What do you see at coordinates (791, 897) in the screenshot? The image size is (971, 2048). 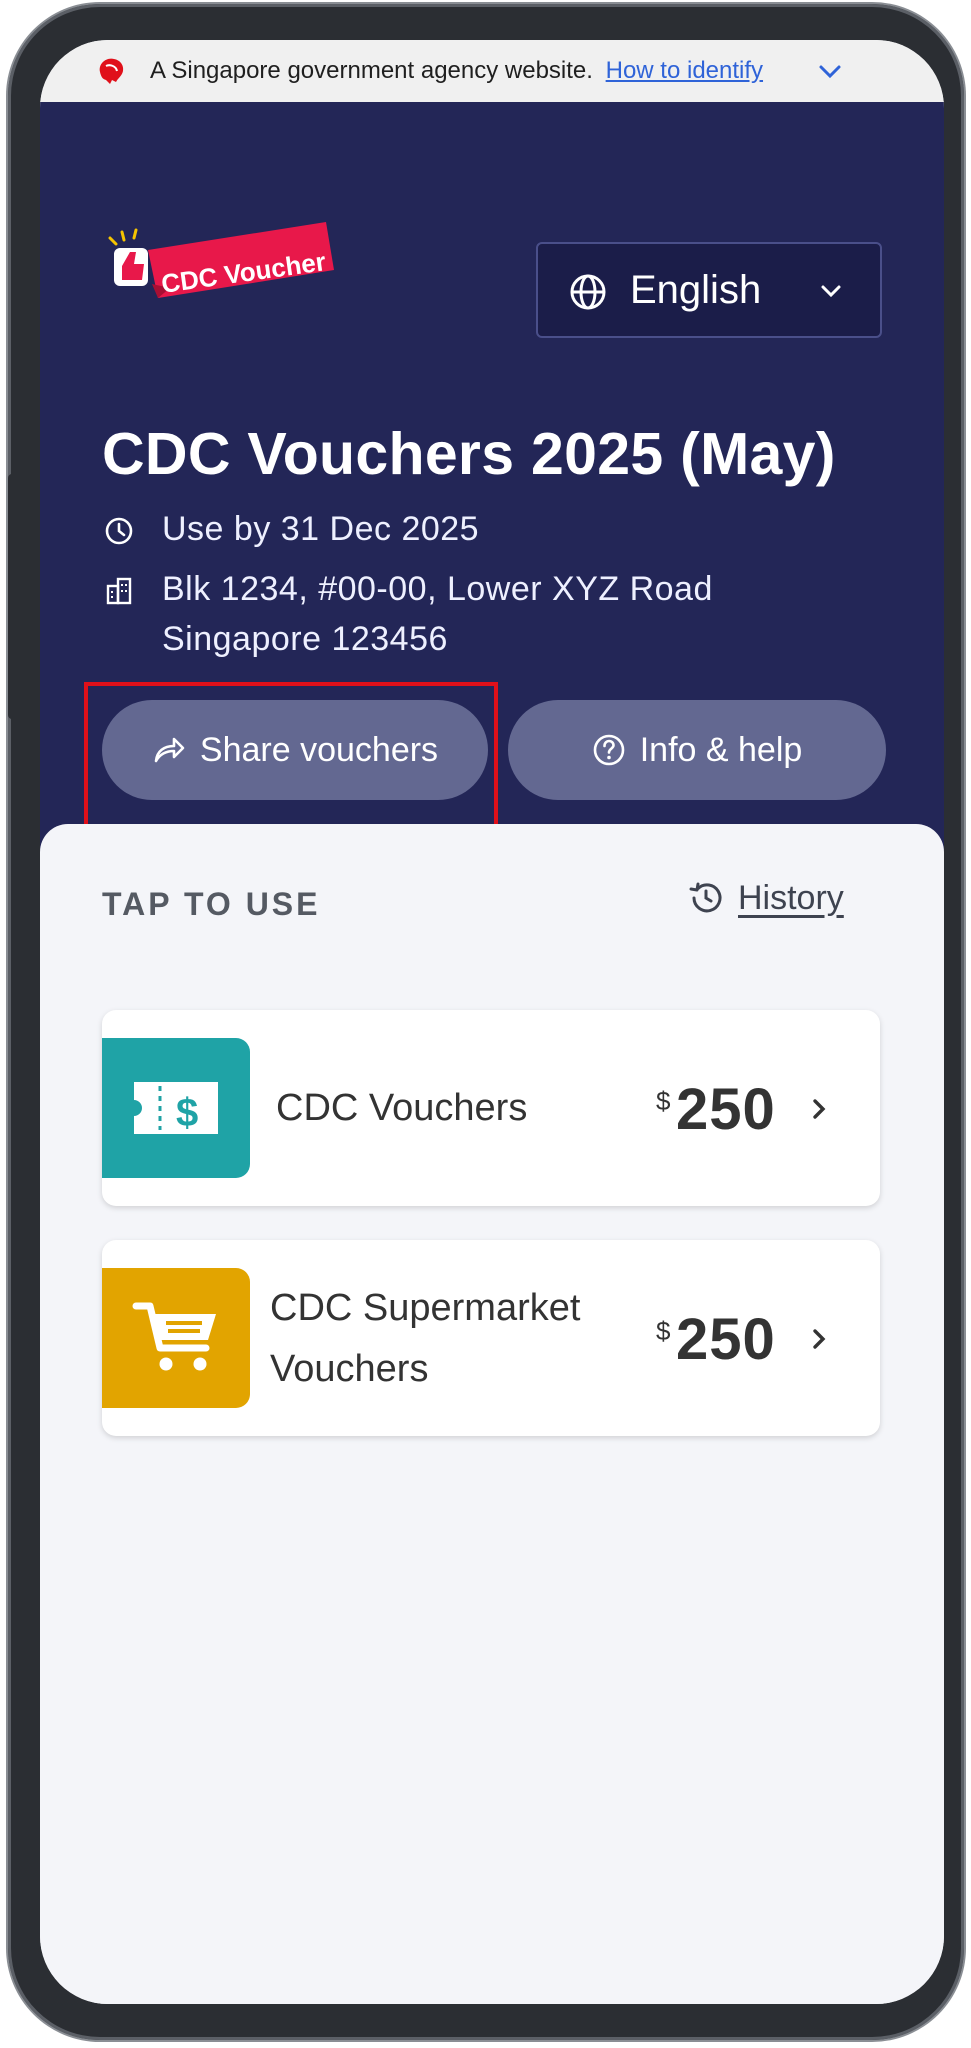 I see `history-label: History` at bounding box center [791, 897].